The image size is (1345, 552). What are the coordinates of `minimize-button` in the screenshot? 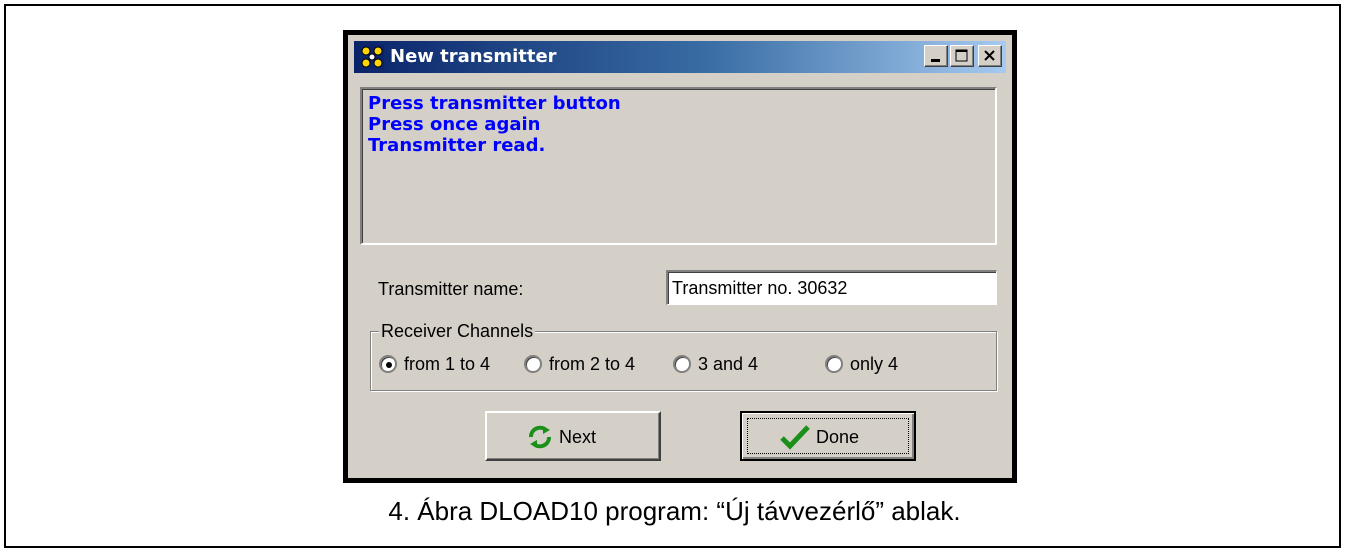 It's located at (936, 56).